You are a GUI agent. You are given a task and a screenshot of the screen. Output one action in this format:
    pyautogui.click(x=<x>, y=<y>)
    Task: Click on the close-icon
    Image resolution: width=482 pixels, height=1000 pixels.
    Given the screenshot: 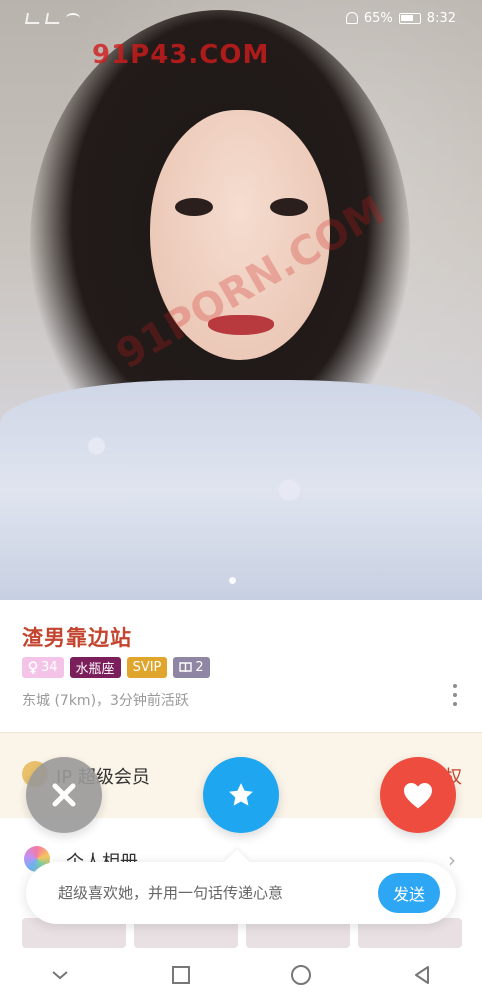 What is the action you would take?
    pyautogui.click(x=64, y=795)
    